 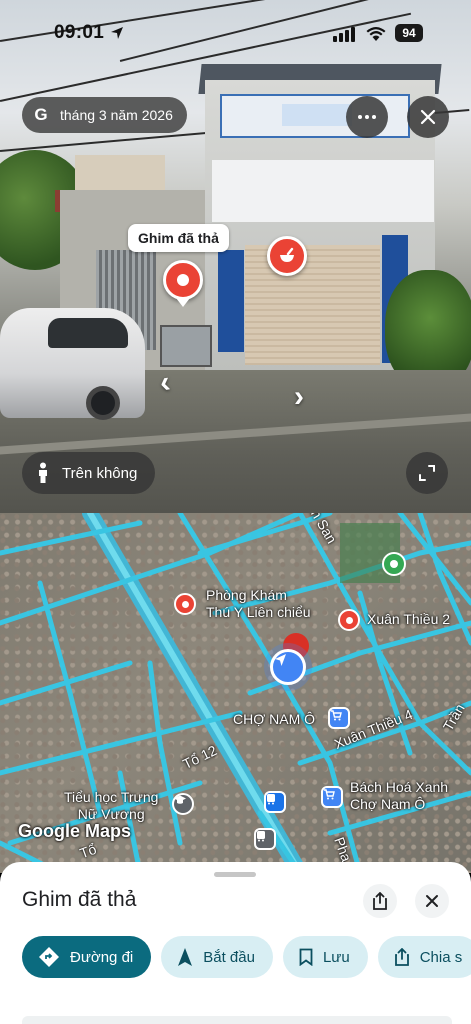 I want to click on expand-icon, so click(x=427, y=473).